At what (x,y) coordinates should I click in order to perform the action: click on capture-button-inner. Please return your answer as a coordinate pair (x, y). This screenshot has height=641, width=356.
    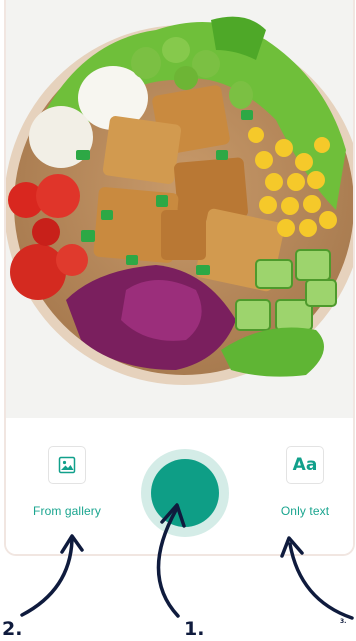
    Looking at the image, I should click on (185, 493).